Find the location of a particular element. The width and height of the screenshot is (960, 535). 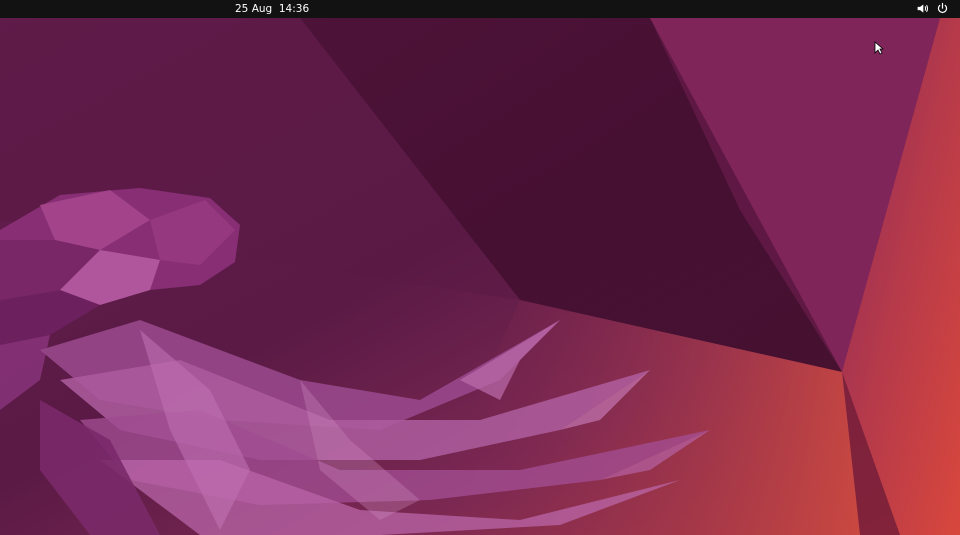

mouse-cursor-icon is located at coordinates (879, 47).